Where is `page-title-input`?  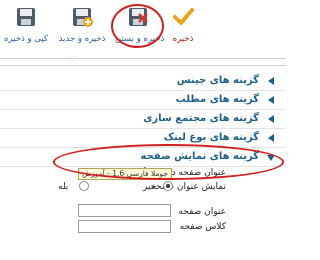
page-title-input is located at coordinates (124, 210).